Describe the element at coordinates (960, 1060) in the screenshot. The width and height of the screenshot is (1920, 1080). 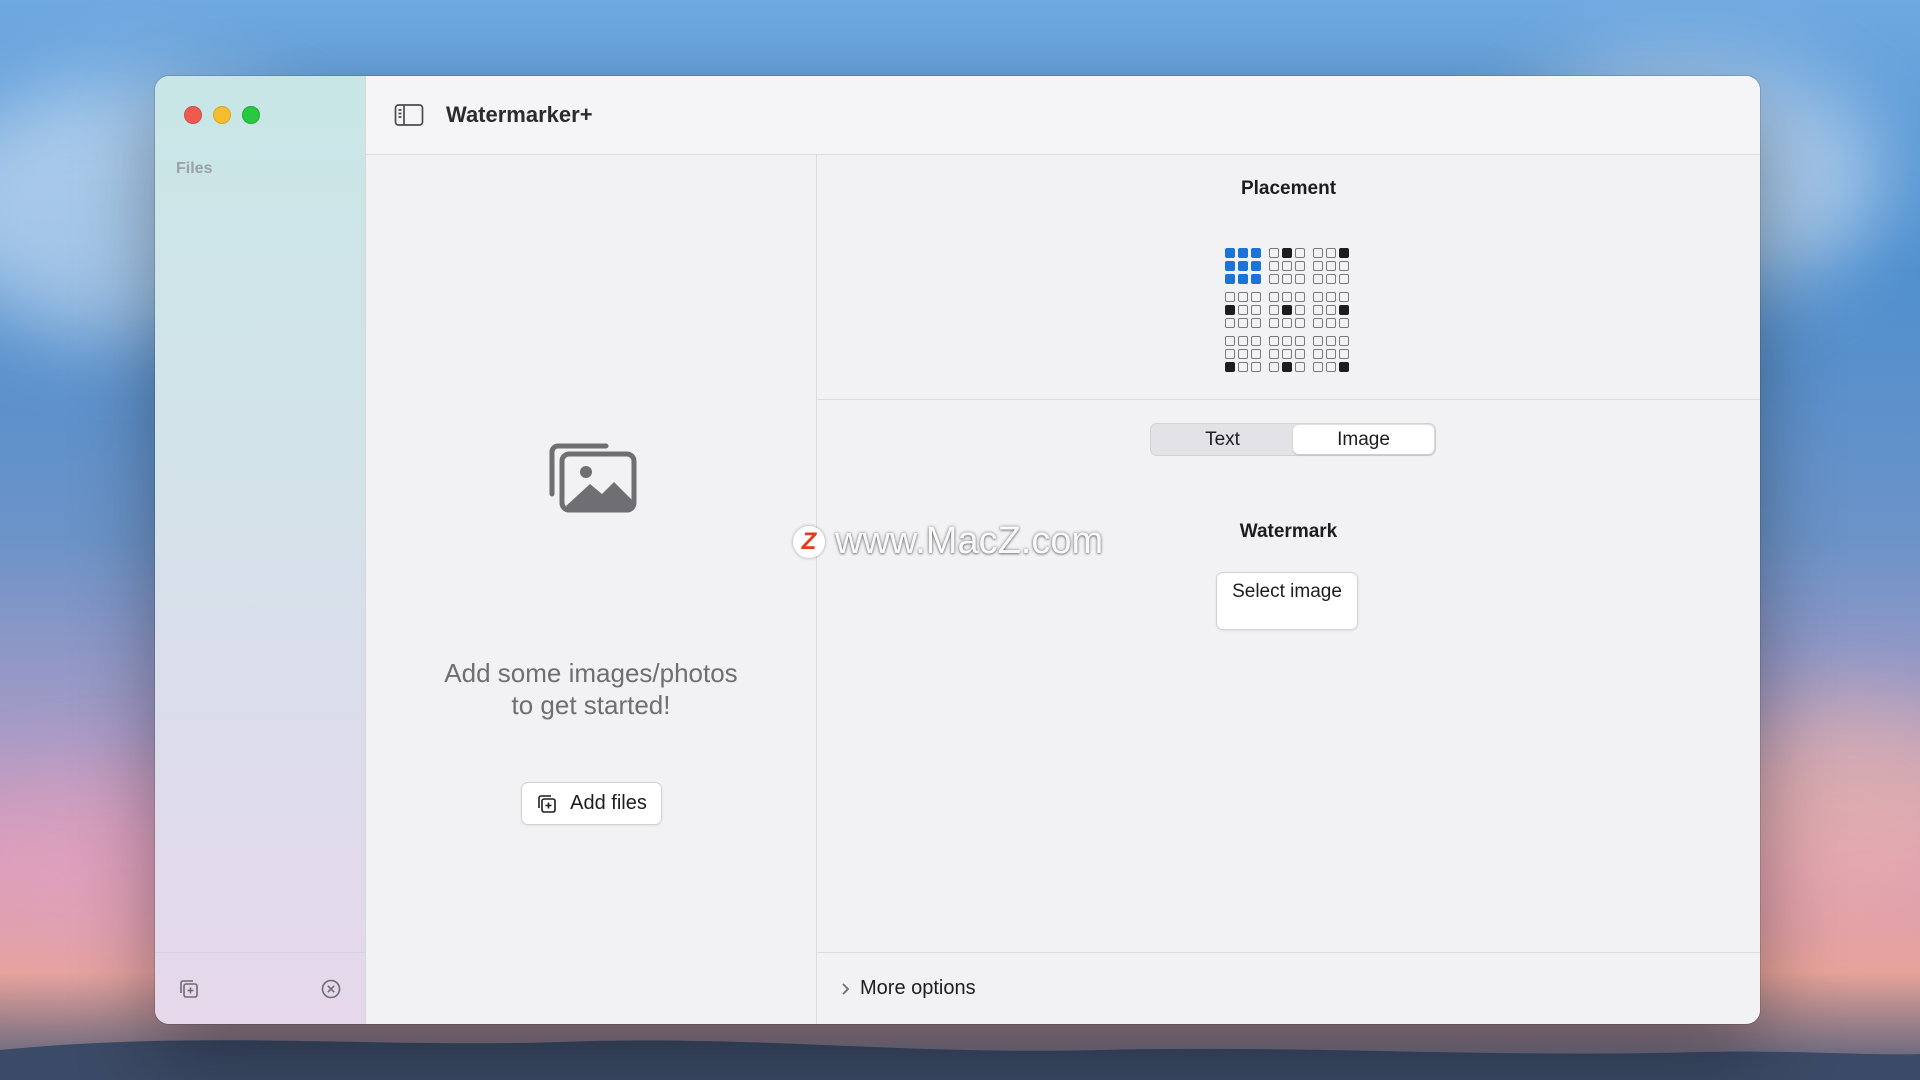
I see `mountain-silhouette` at that location.